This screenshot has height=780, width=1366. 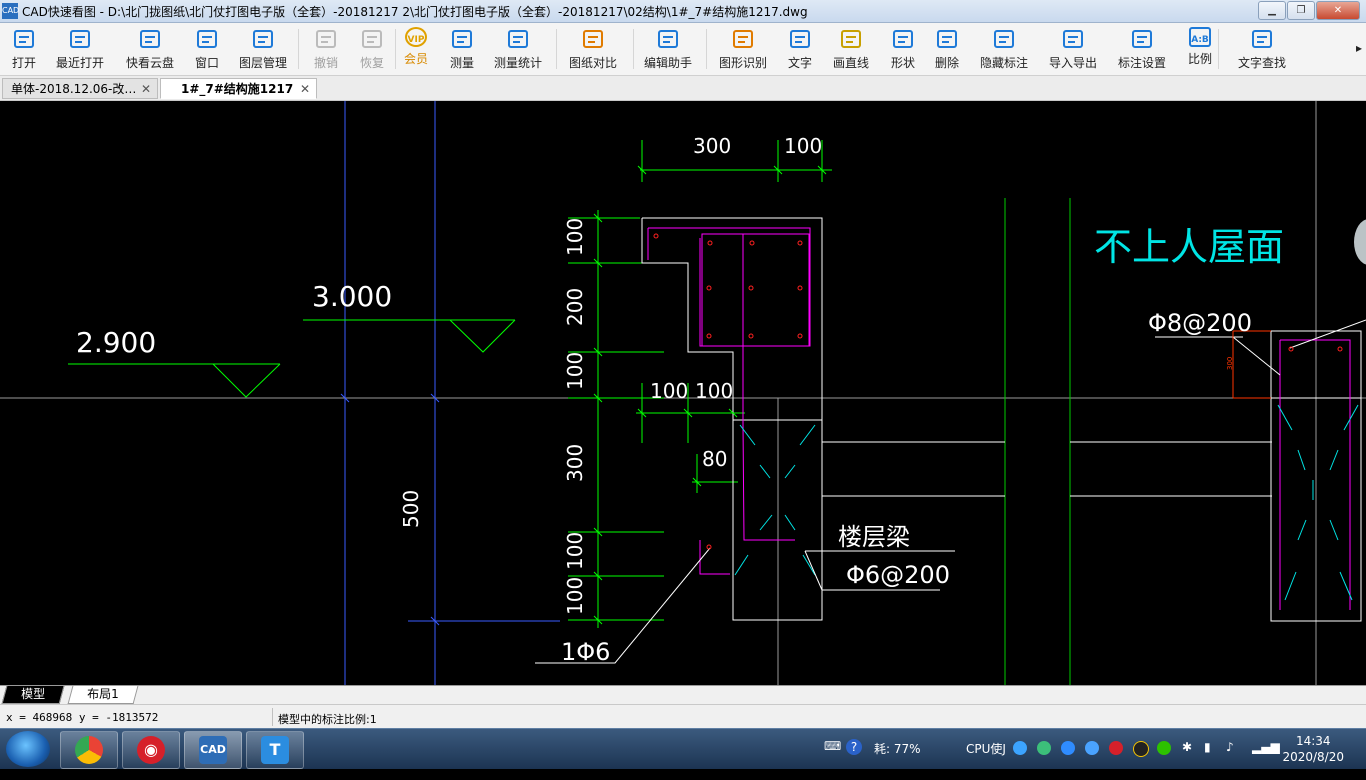 I want to click on toolbar-import-export-button: 导入导出, so click(x=1073, y=49).